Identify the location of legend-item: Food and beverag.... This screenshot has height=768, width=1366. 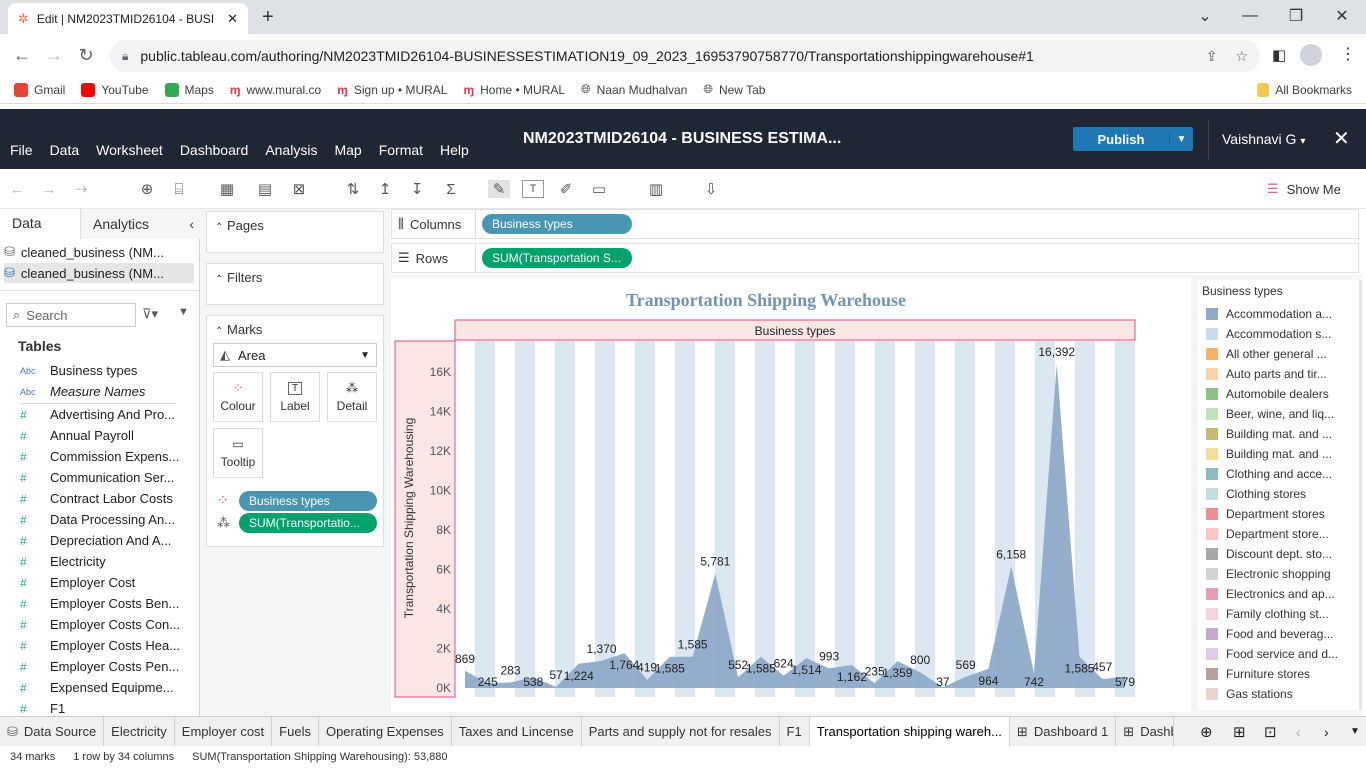
(1280, 634).